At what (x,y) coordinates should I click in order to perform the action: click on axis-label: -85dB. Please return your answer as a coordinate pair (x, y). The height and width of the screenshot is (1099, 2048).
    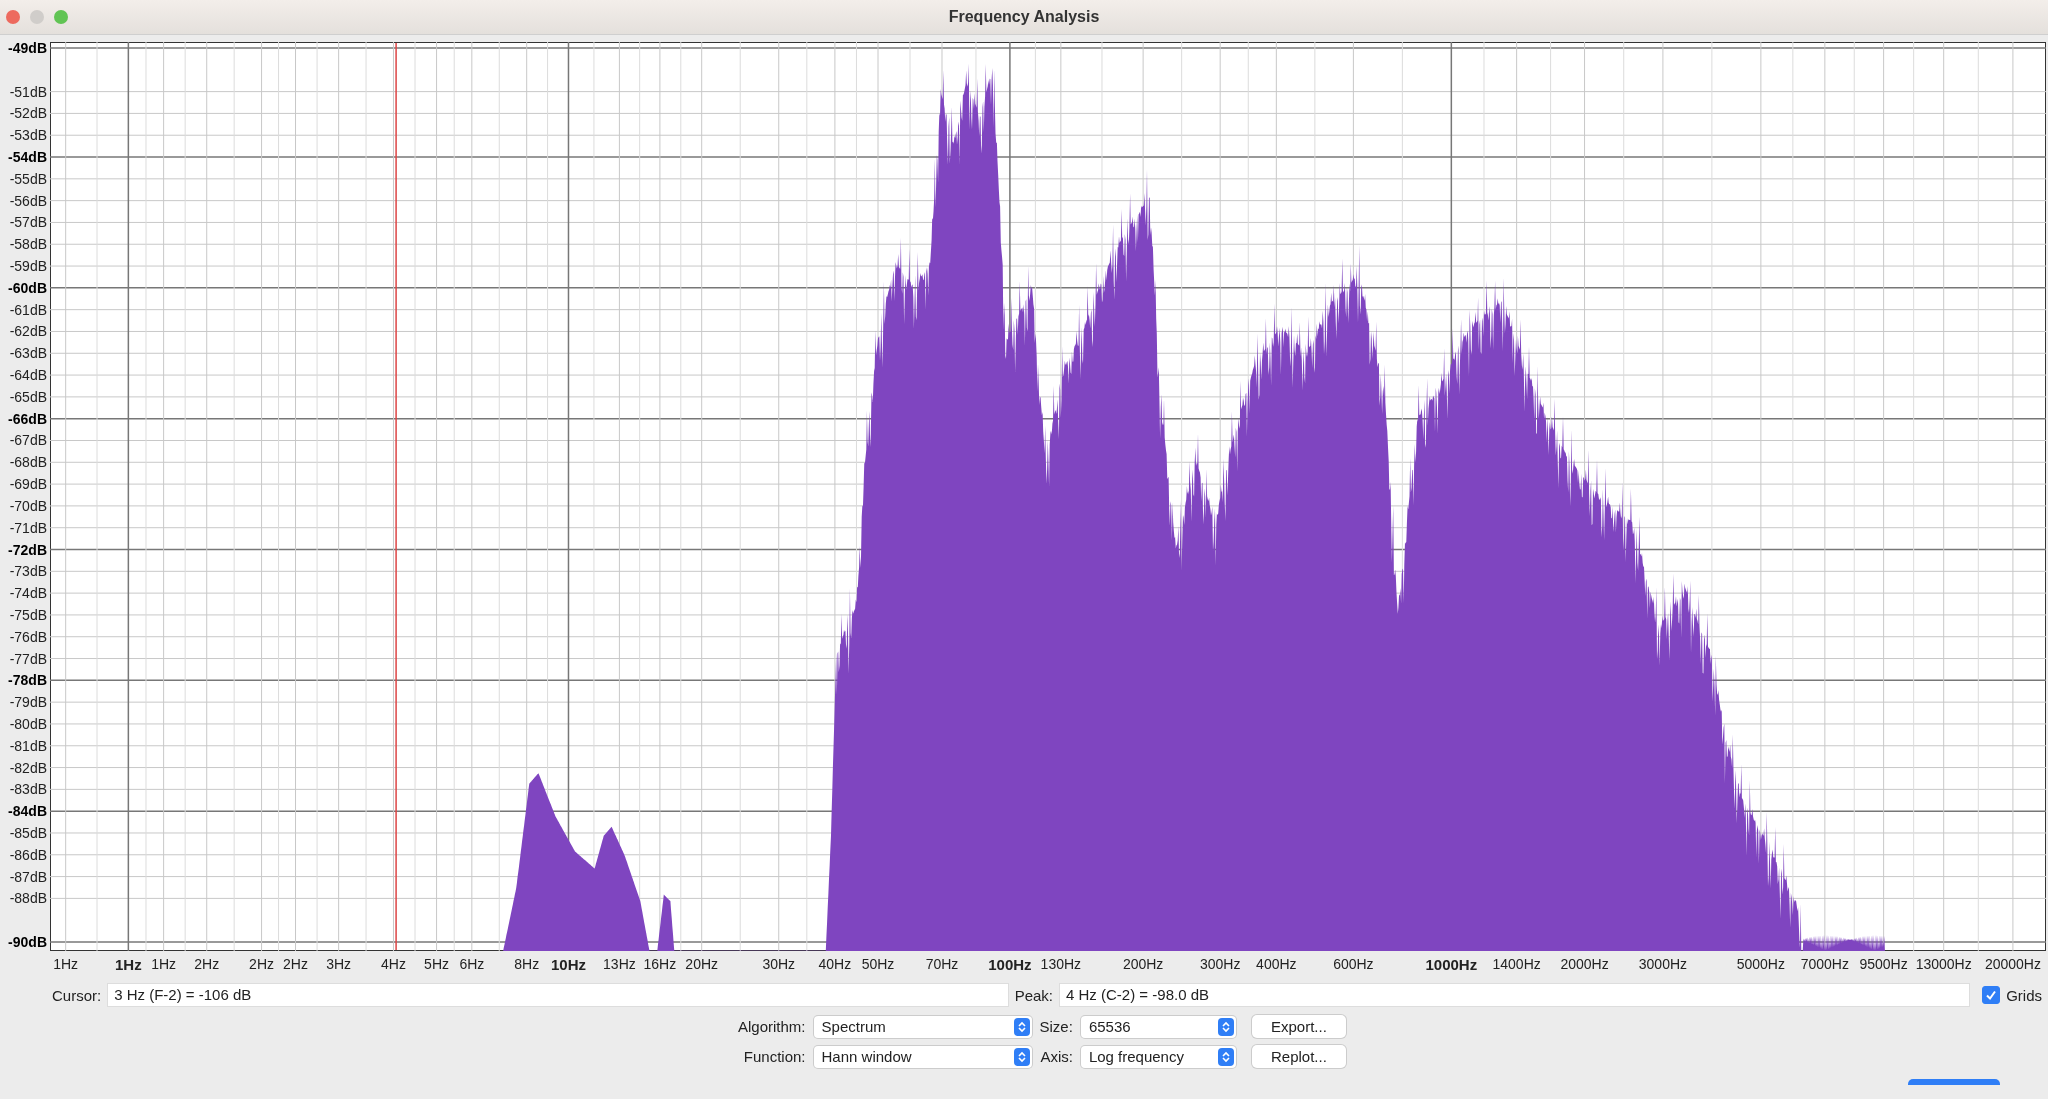
    Looking at the image, I should click on (28, 832).